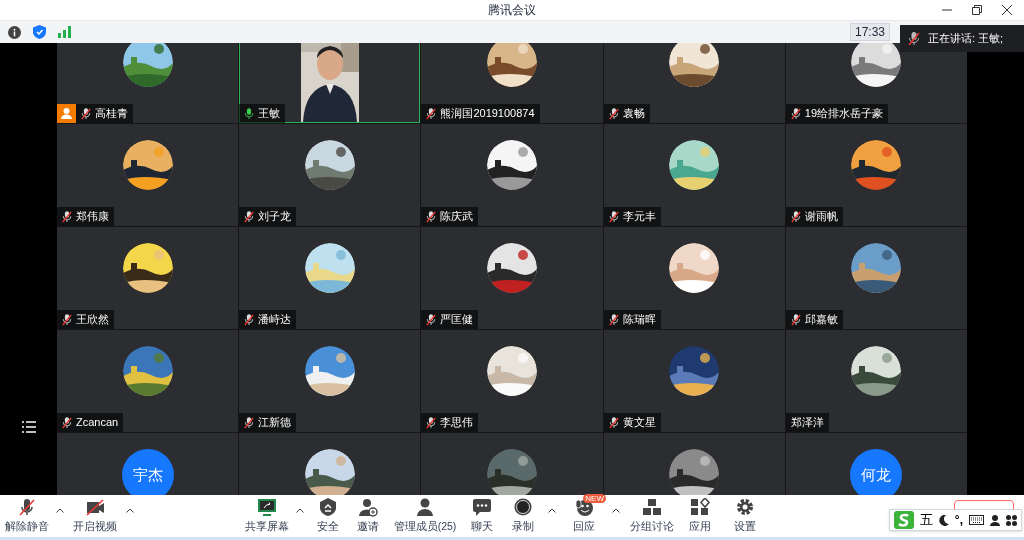 The height and width of the screenshot is (540, 1024). I want to click on name-label: 王敏, so click(262, 113).